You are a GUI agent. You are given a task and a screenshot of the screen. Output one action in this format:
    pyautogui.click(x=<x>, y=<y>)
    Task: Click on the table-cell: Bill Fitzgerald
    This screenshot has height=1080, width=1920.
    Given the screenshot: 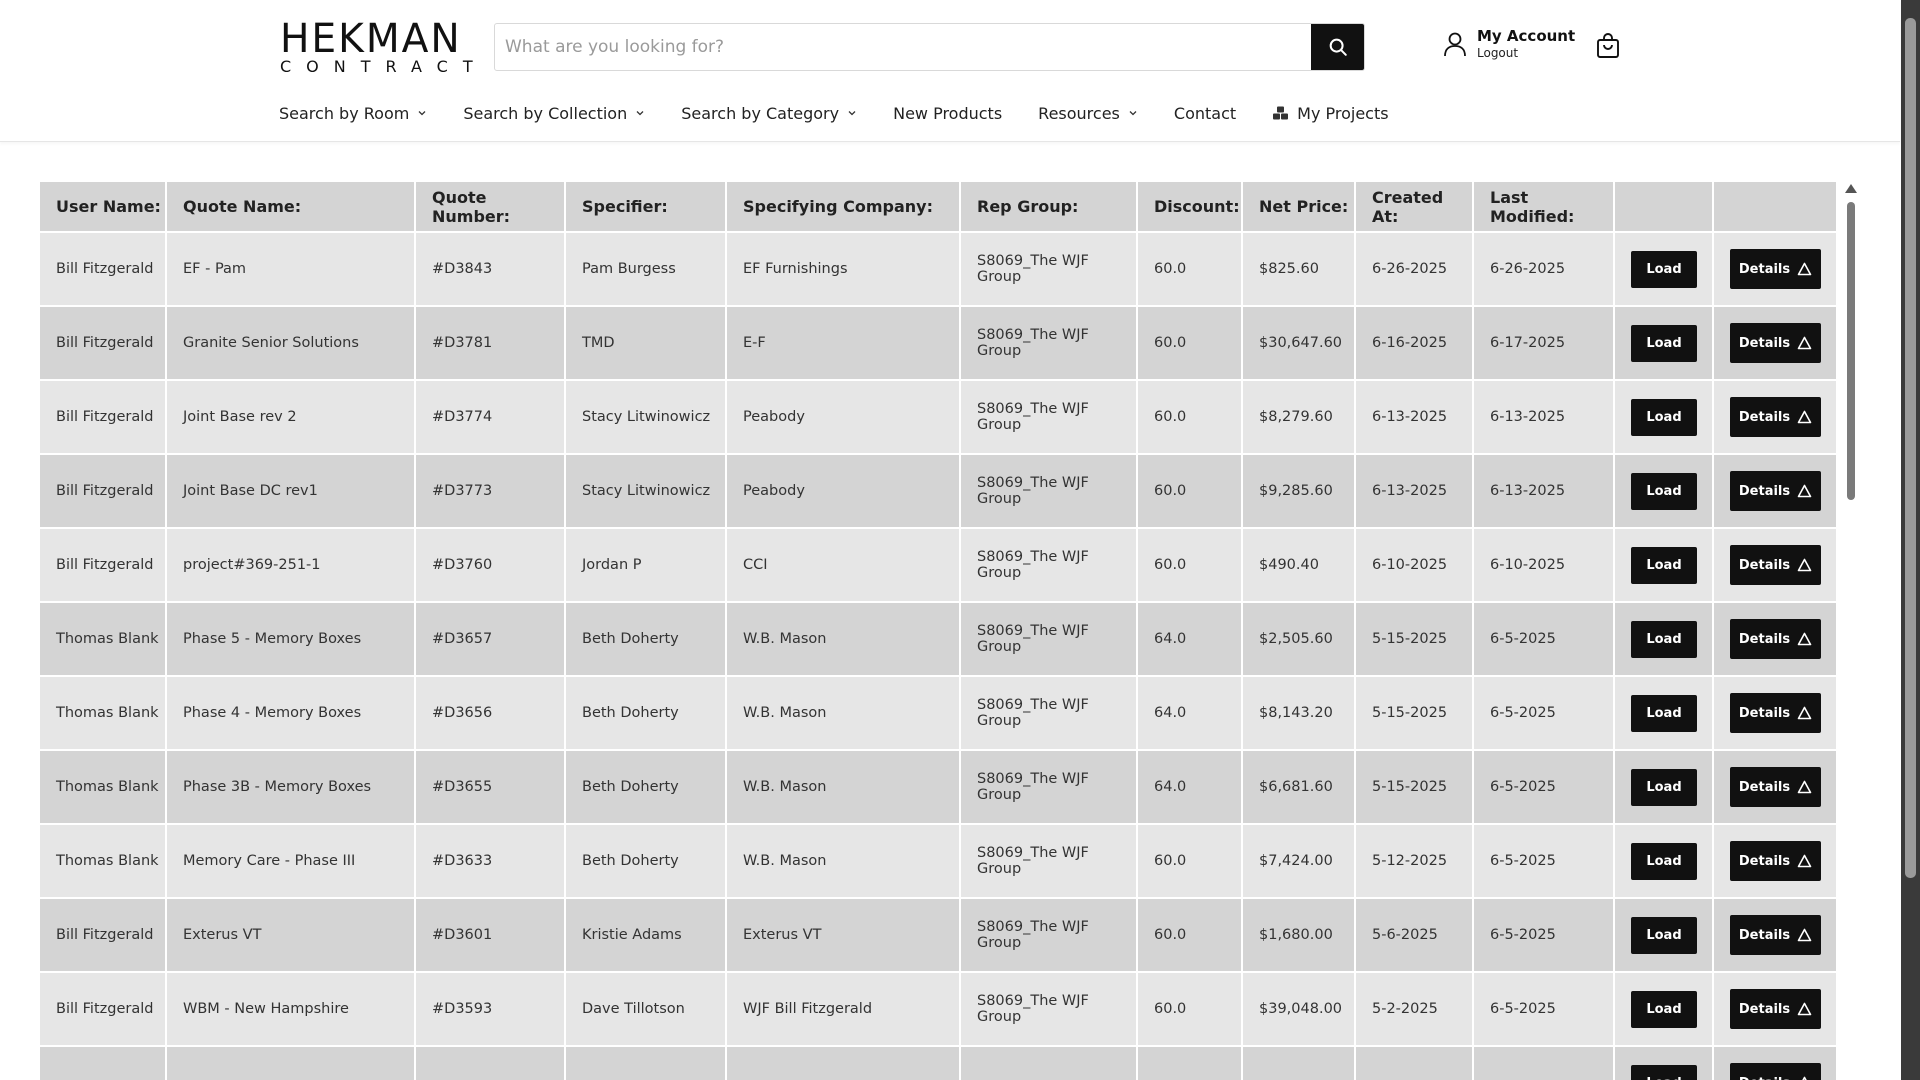 What is the action you would take?
    pyautogui.click(x=103, y=491)
    